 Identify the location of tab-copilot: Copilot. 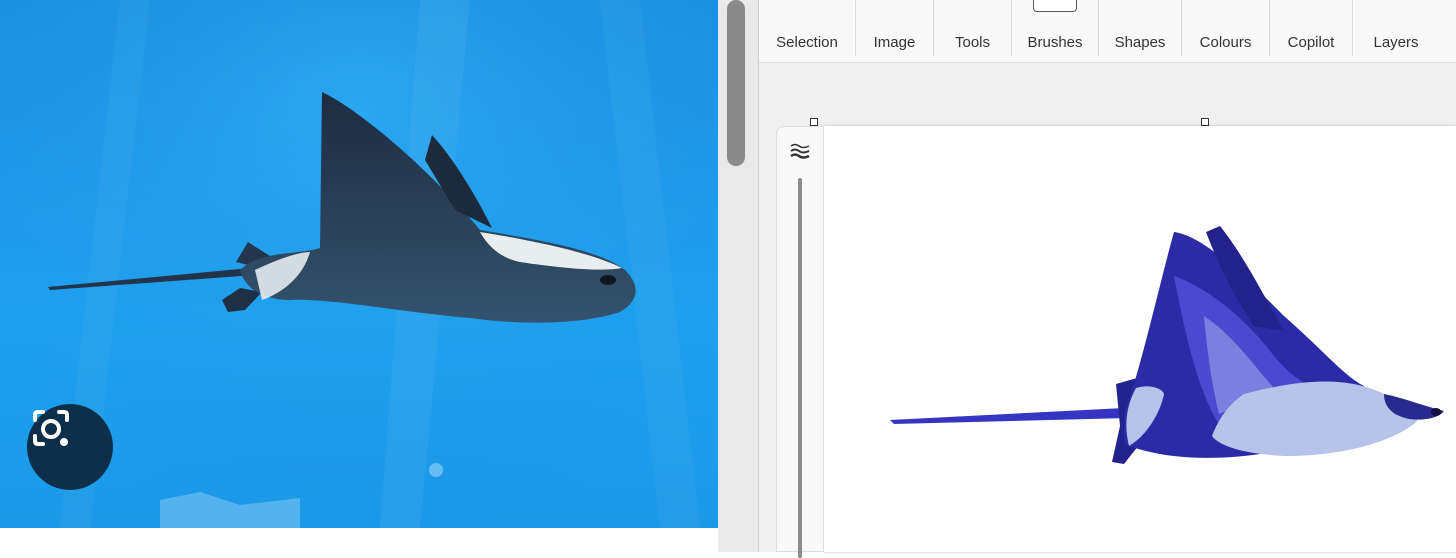
(1311, 31).